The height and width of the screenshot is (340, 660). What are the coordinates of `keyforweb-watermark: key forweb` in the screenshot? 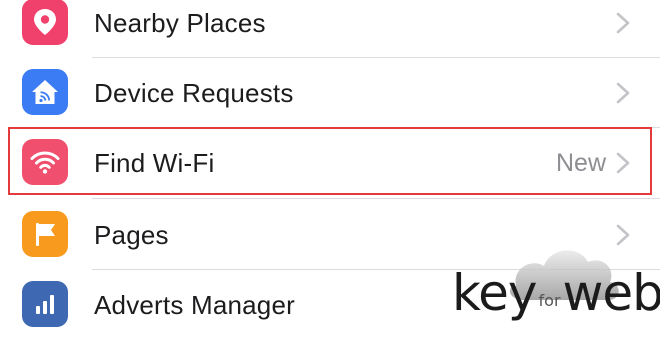 It's located at (553, 283).